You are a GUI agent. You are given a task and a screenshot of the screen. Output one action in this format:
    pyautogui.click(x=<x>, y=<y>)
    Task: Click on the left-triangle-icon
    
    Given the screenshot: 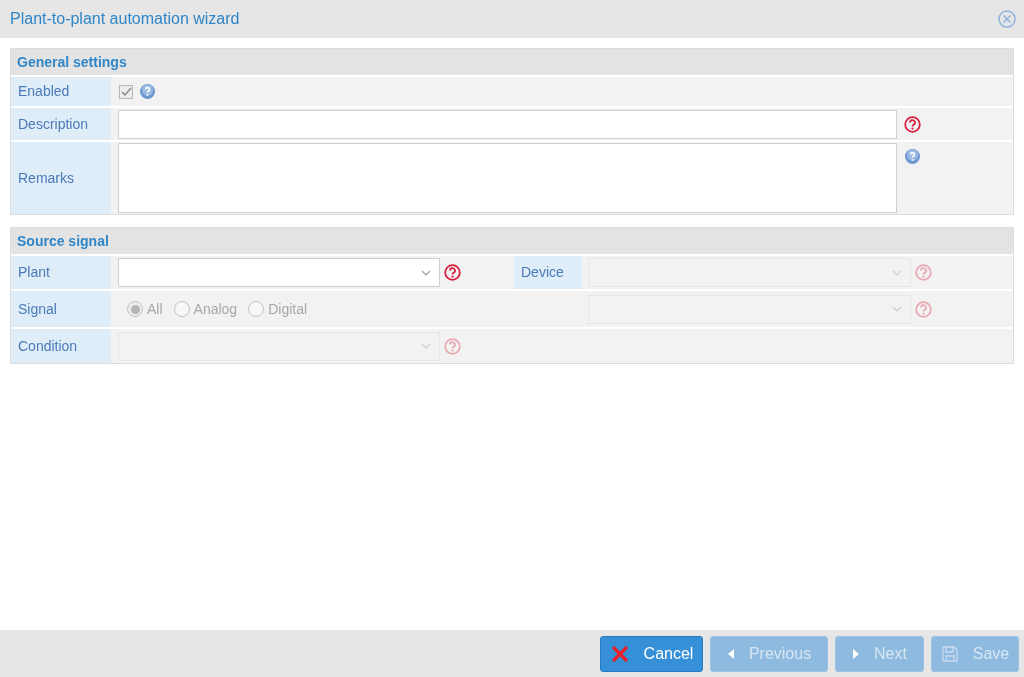 What is the action you would take?
    pyautogui.click(x=730, y=653)
    